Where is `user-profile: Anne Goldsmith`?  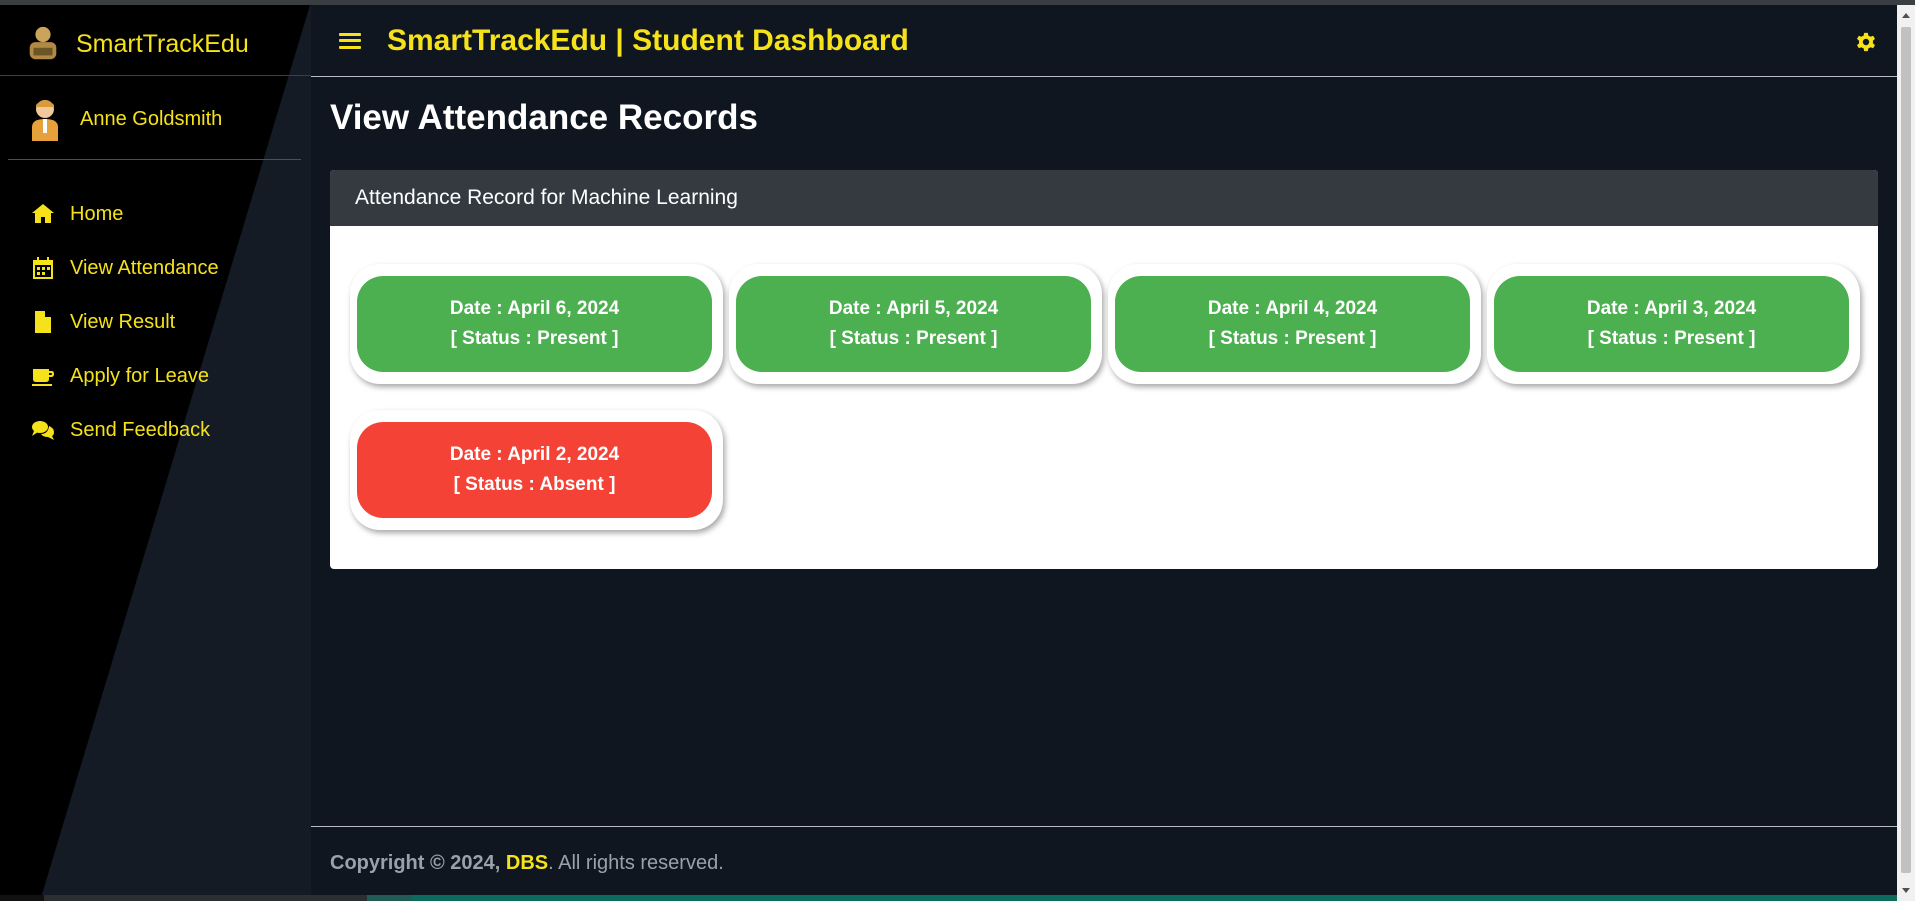
user-profile: Anne Goldsmith is located at coordinates (125, 119).